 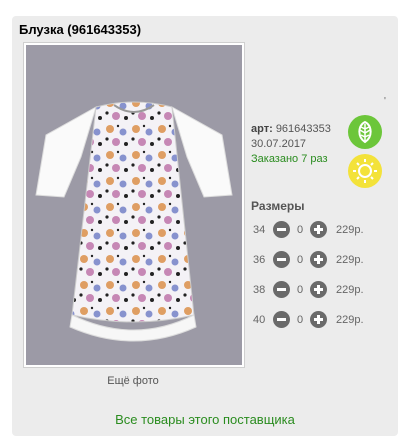 What do you see at coordinates (259, 230) in the screenshot?
I see `size-label: 34` at bounding box center [259, 230].